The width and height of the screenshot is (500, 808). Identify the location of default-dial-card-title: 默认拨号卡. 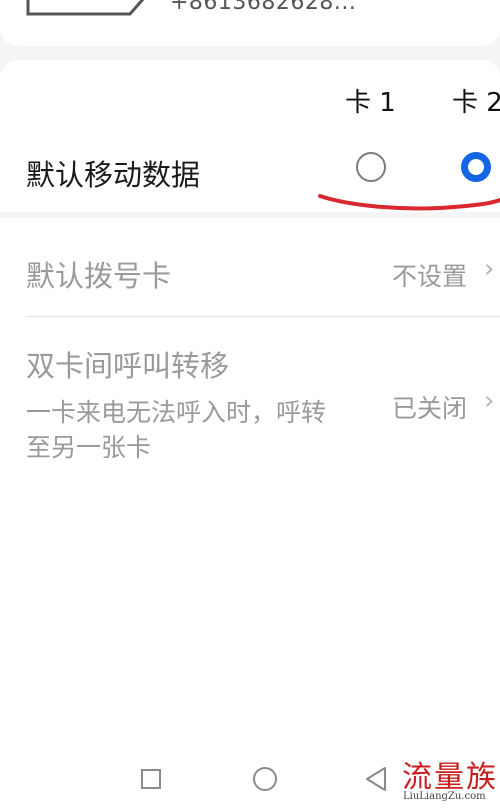
(98, 274).